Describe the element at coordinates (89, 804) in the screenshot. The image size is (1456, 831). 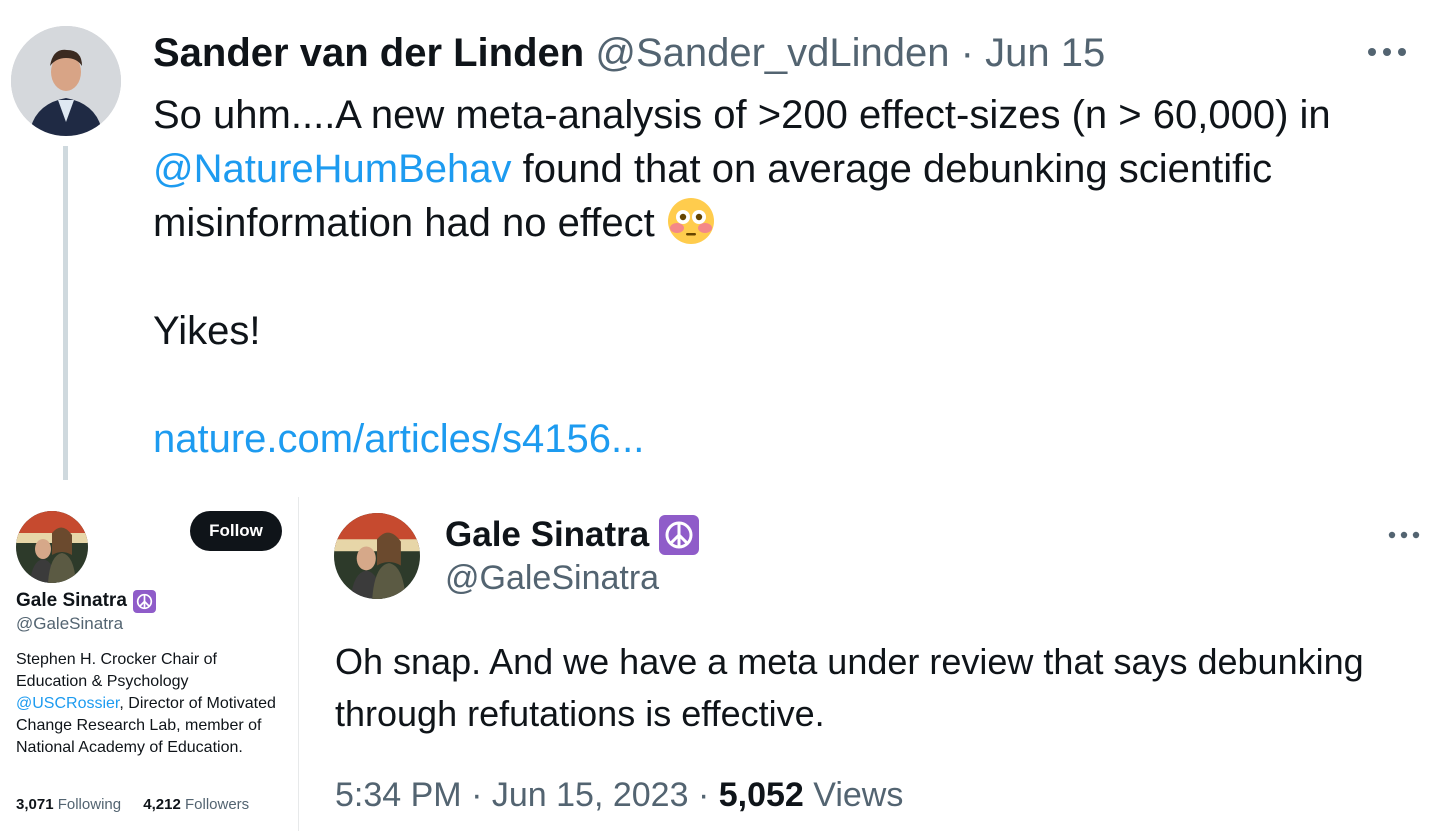
I see `following-label: Following` at that location.